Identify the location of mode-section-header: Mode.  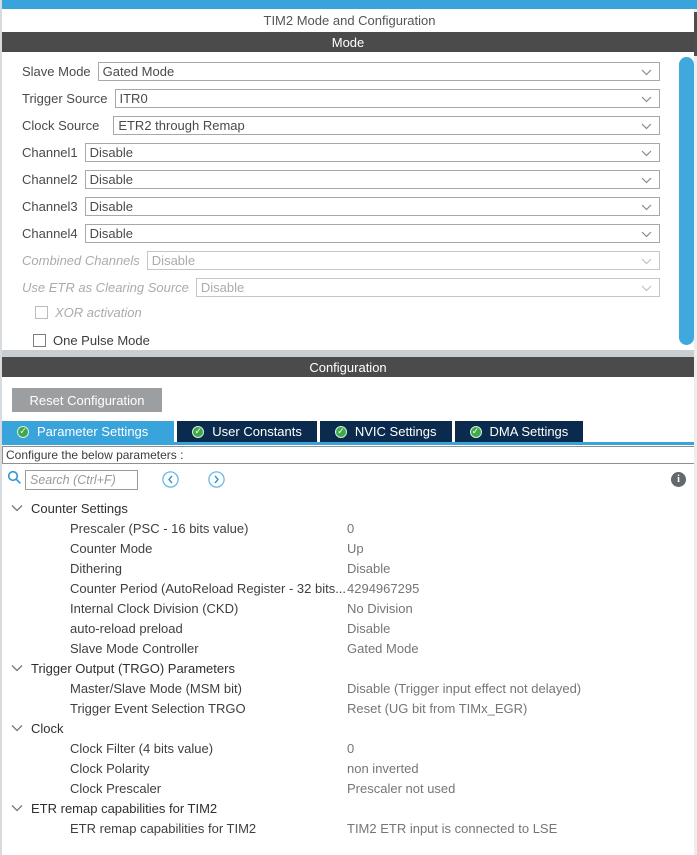
(348, 42).